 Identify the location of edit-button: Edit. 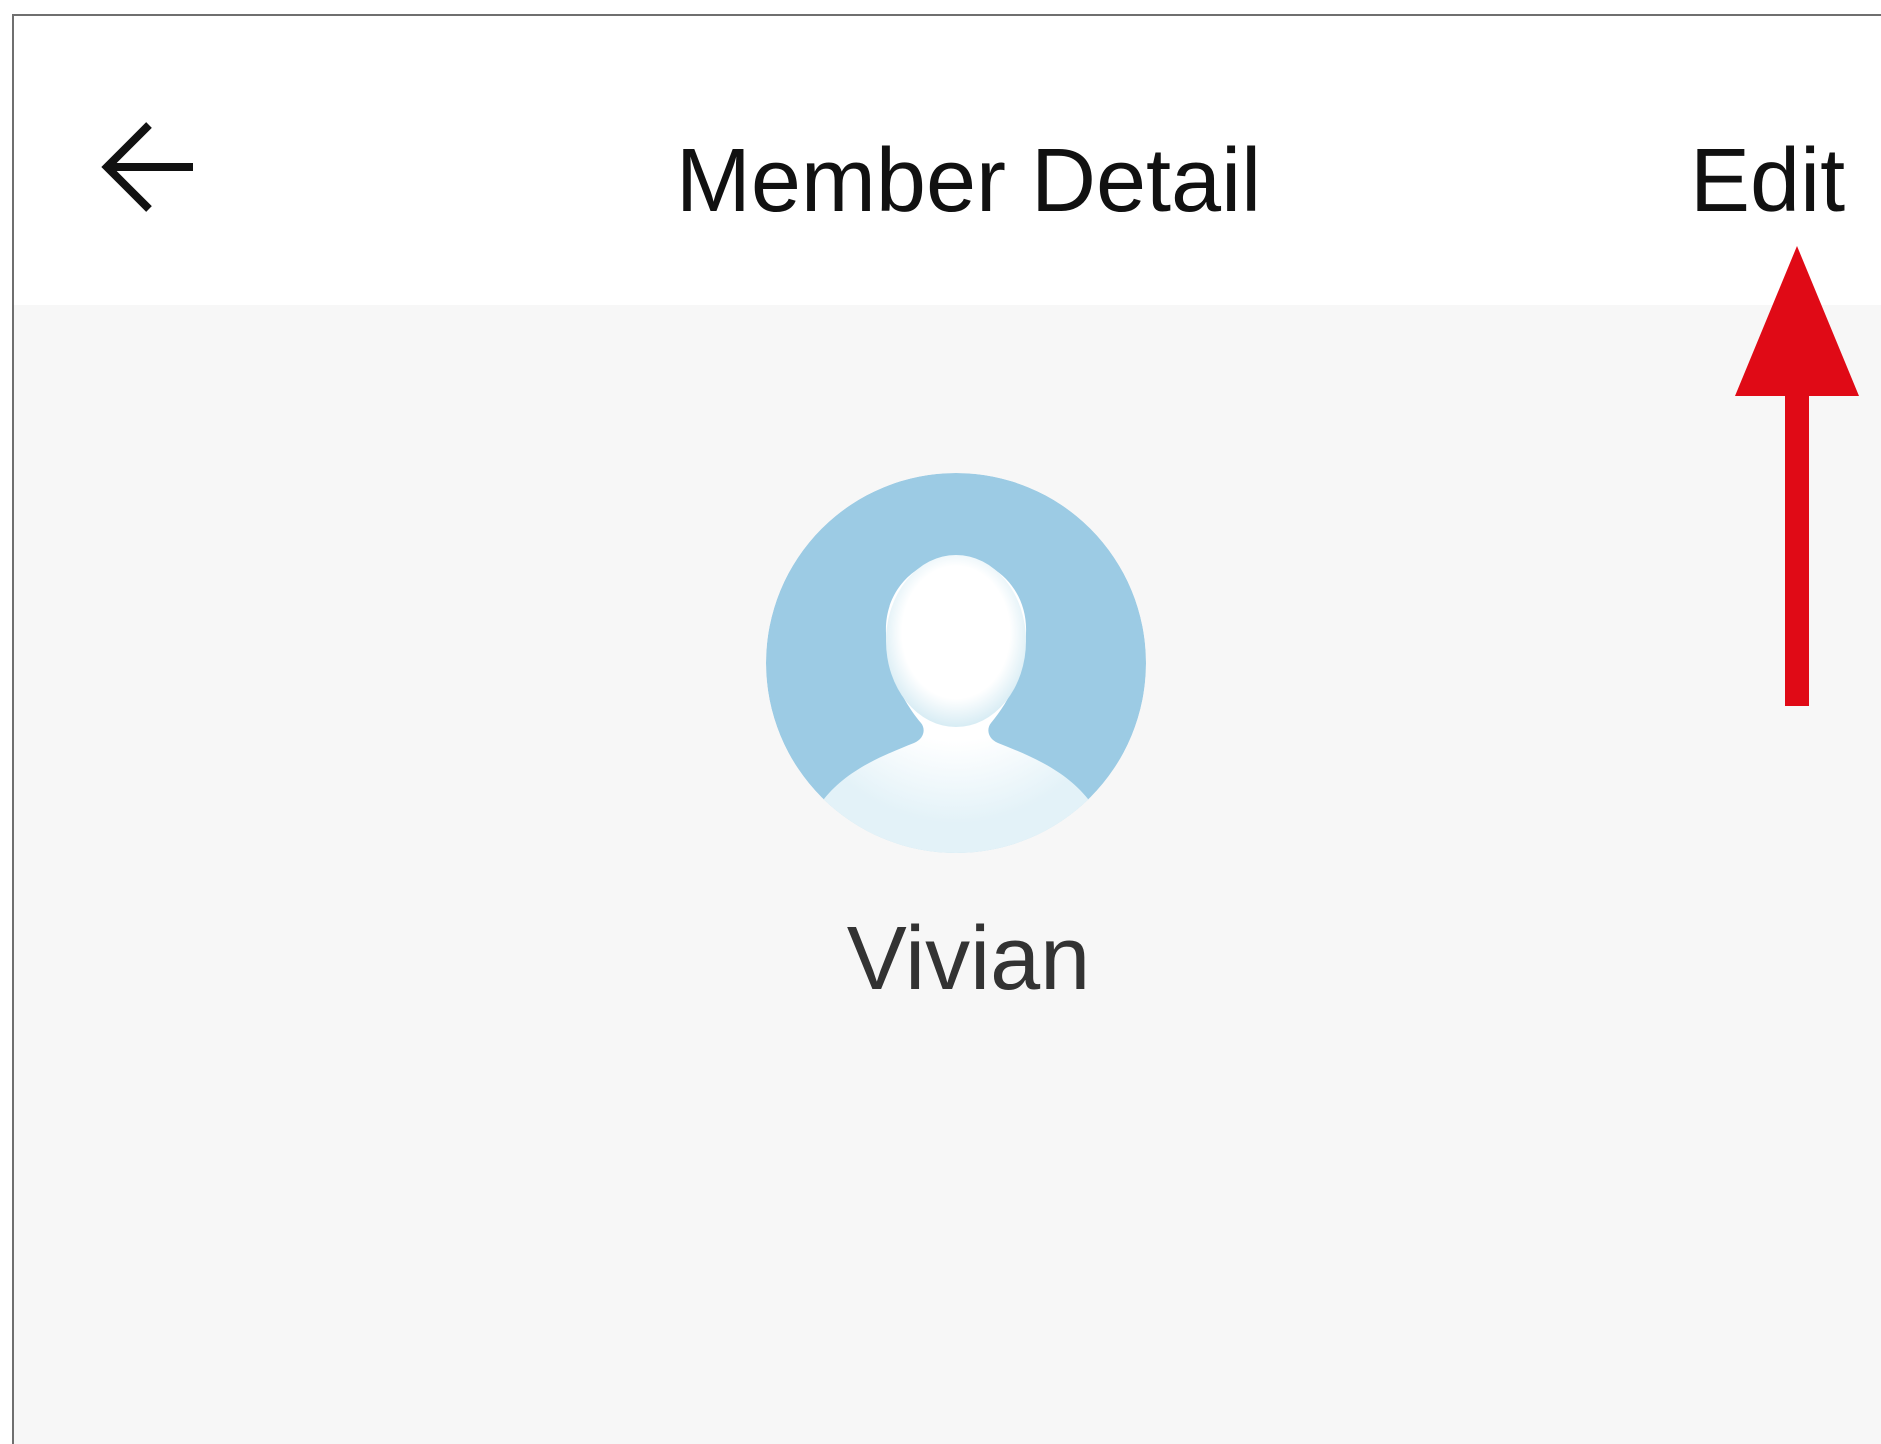
(1767, 181).